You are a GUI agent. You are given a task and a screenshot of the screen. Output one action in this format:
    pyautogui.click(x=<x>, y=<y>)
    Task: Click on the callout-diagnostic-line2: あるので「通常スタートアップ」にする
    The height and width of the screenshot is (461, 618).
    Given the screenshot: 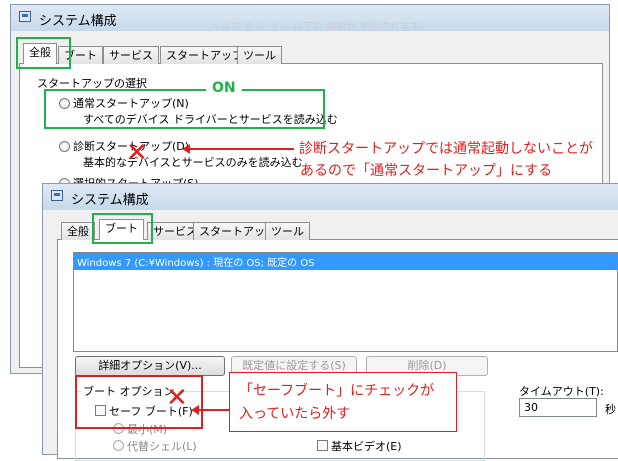 What is the action you would take?
    pyautogui.click(x=426, y=171)
    